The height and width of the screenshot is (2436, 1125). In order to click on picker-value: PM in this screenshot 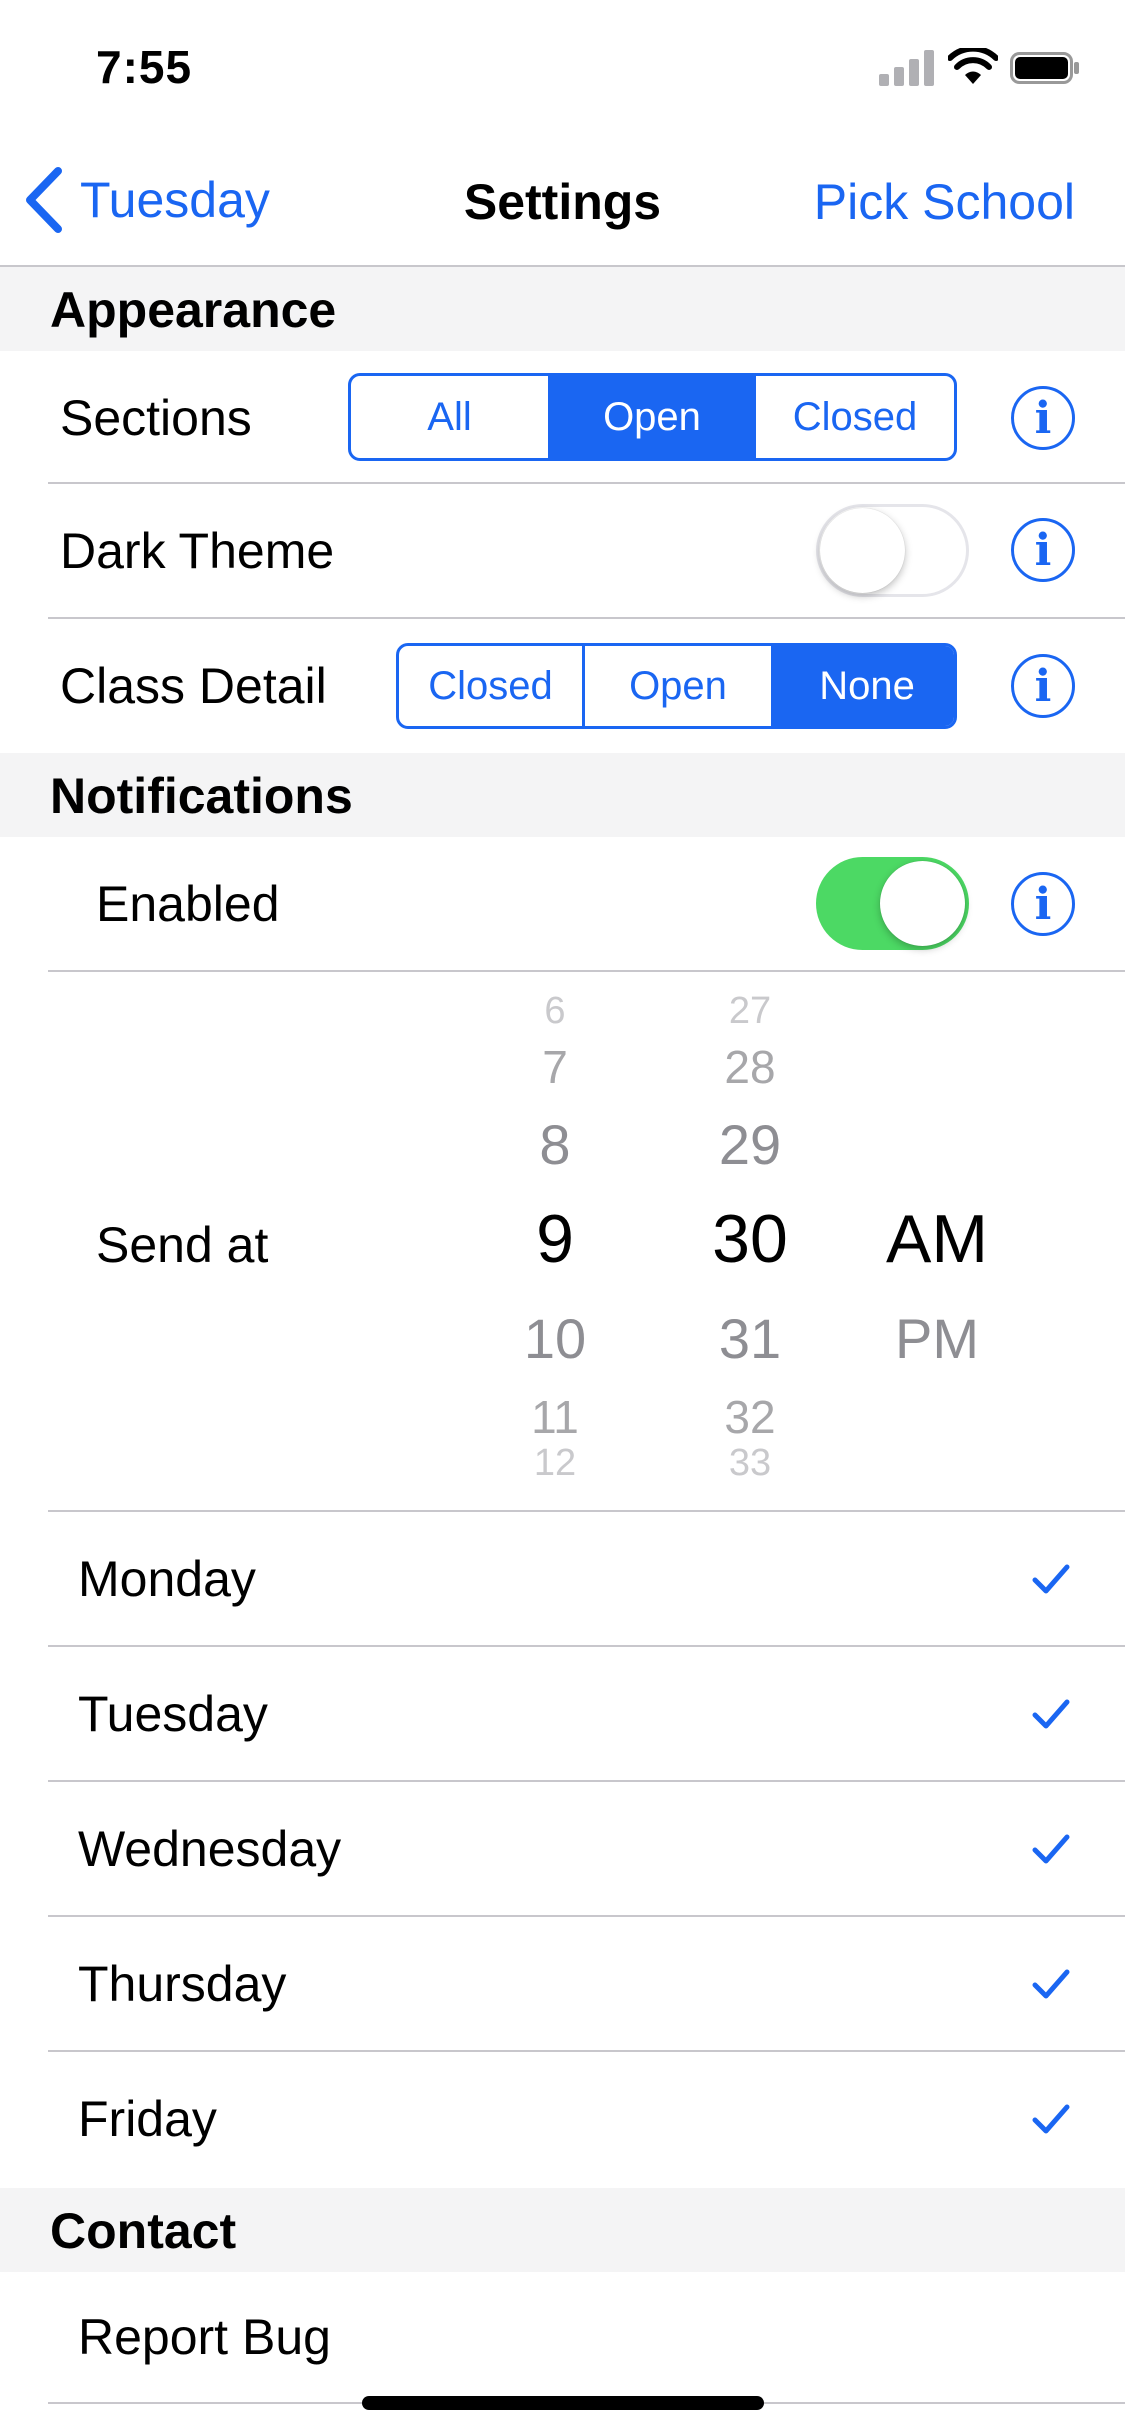, I will do `click(937, 1338)`.